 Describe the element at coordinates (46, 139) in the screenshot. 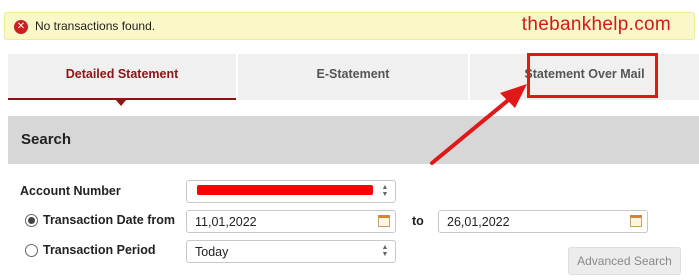

I see `search-title: Search` at that location.